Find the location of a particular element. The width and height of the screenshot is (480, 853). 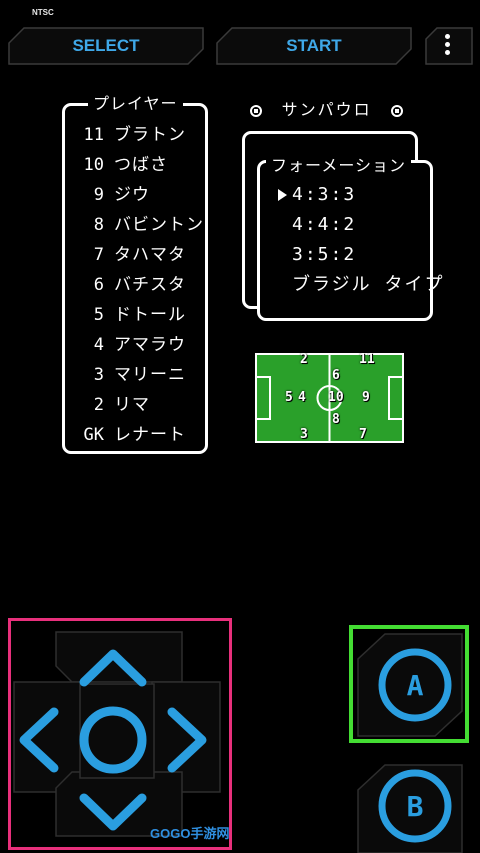

formation-title: フォーメーション is located at coordinates (339, 166).